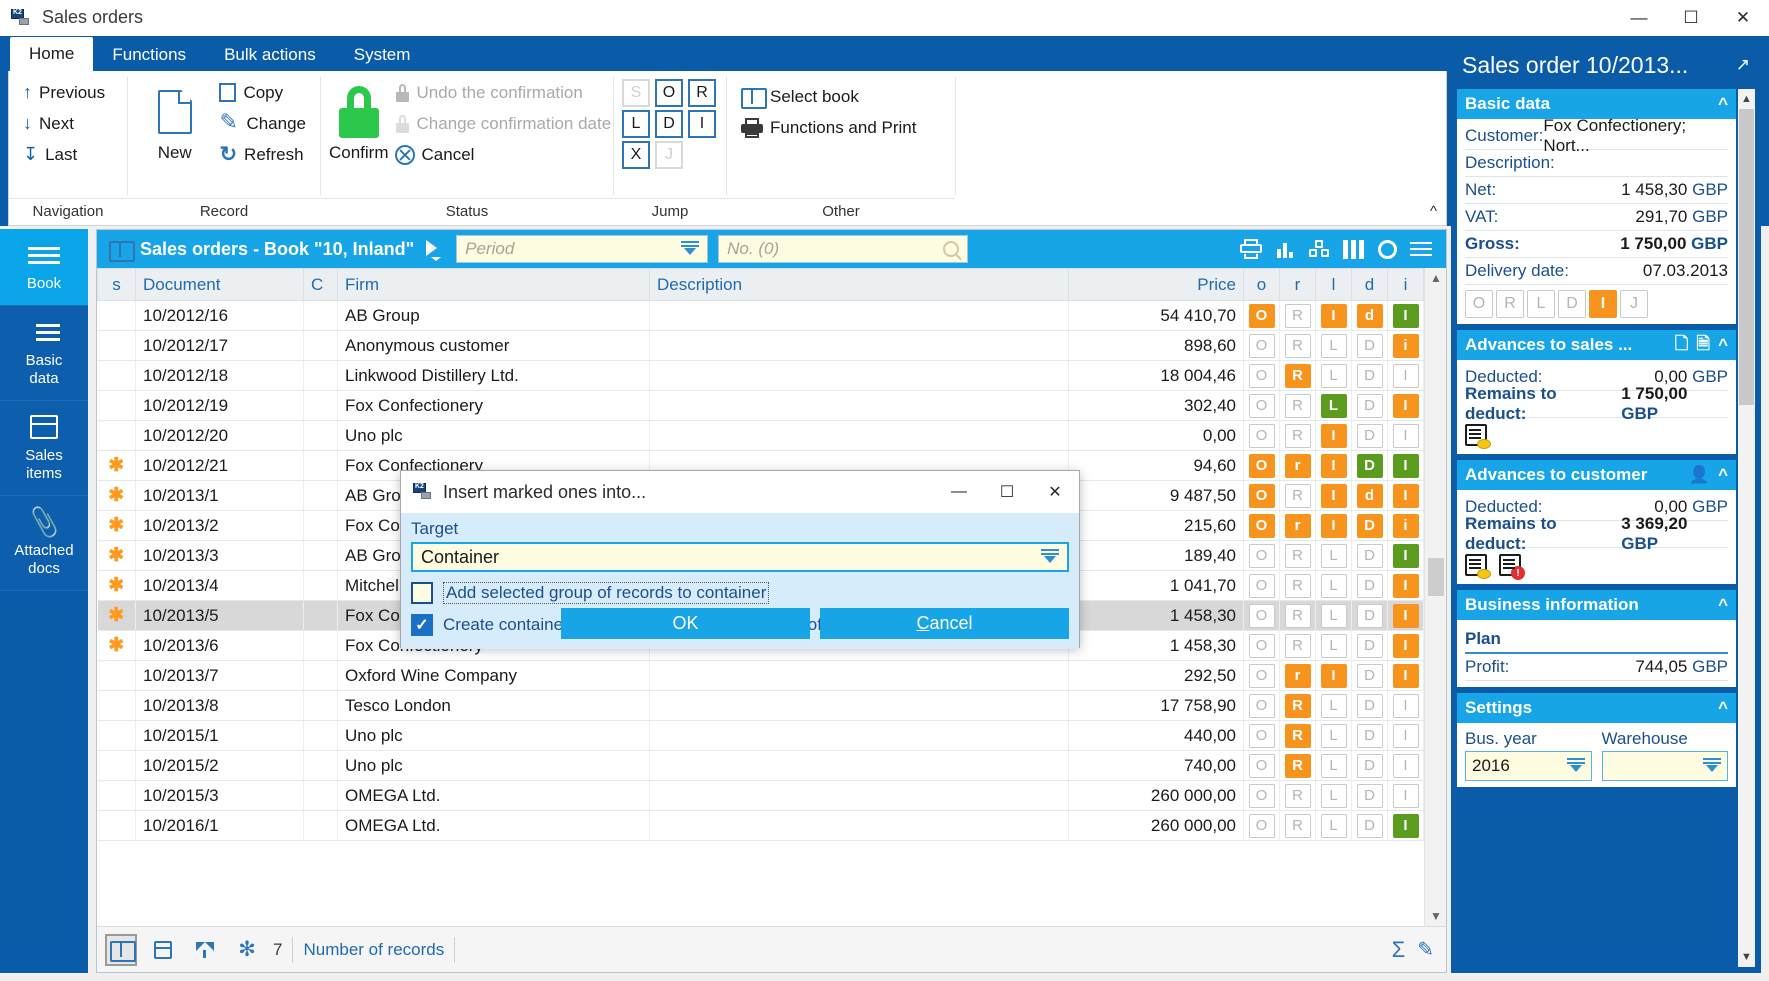 The width and height of the screenshot is (1769, 981). What do you see at coordinates (1512, 567) in the screenshot?
I see `invoice-alert-icon: !` at bounding box center [1512, 567].